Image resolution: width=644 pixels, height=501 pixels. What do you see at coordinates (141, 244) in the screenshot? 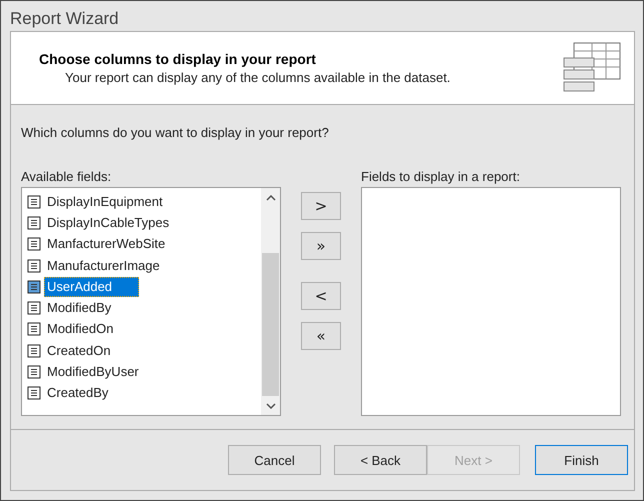
I see `field-item: ManfacturerWebSite` at bounding box center [141, 244].